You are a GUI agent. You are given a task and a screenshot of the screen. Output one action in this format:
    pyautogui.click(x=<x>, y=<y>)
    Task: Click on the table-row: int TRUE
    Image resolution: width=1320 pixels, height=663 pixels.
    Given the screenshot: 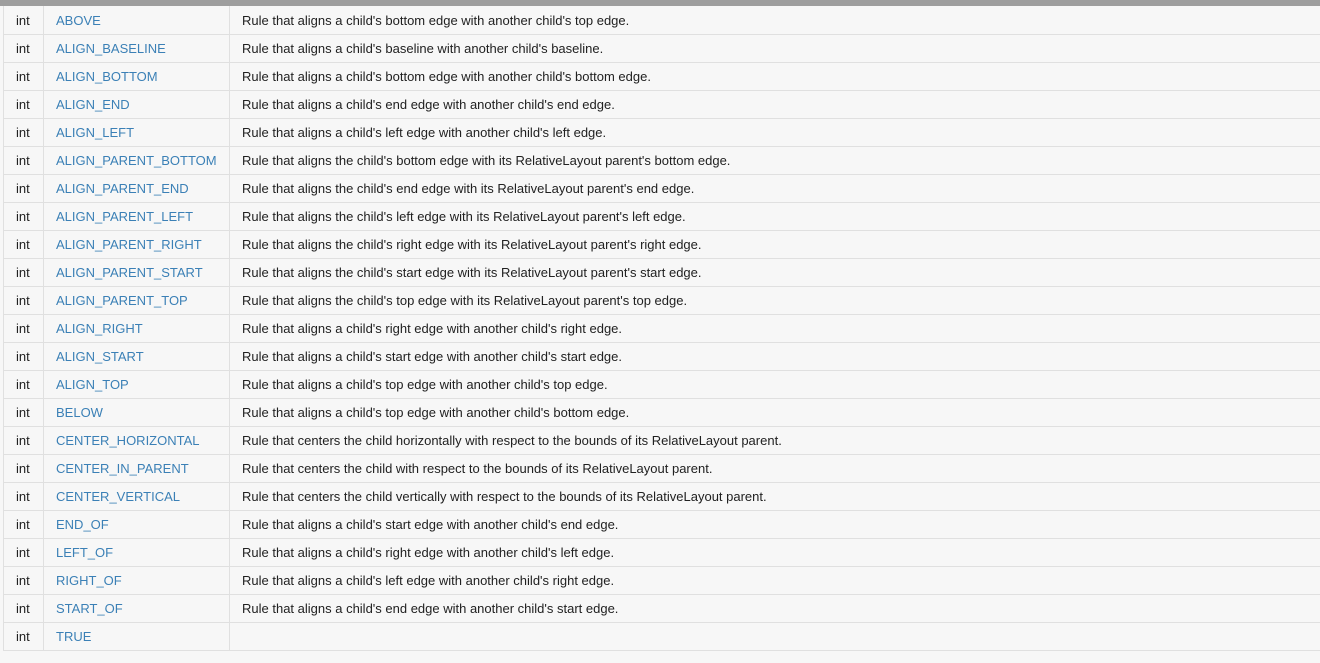 What is the action you would take?
    pyautogui.click(x=662, y=637)
    